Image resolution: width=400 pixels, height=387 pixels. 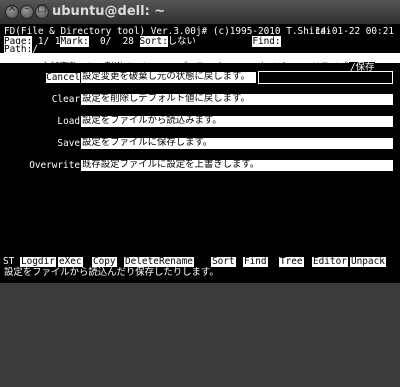 I want to click on option-load: Load, so click(x=68, y=122).